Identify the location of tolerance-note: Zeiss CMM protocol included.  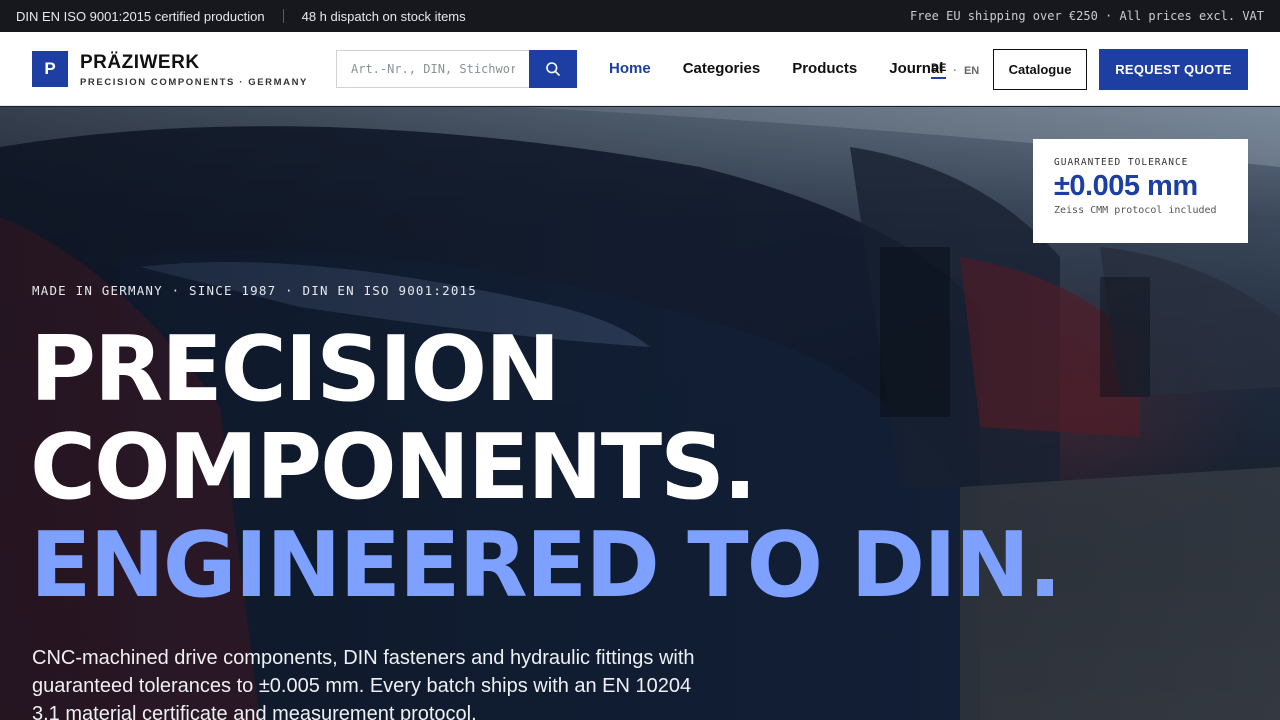
(1135, 210).